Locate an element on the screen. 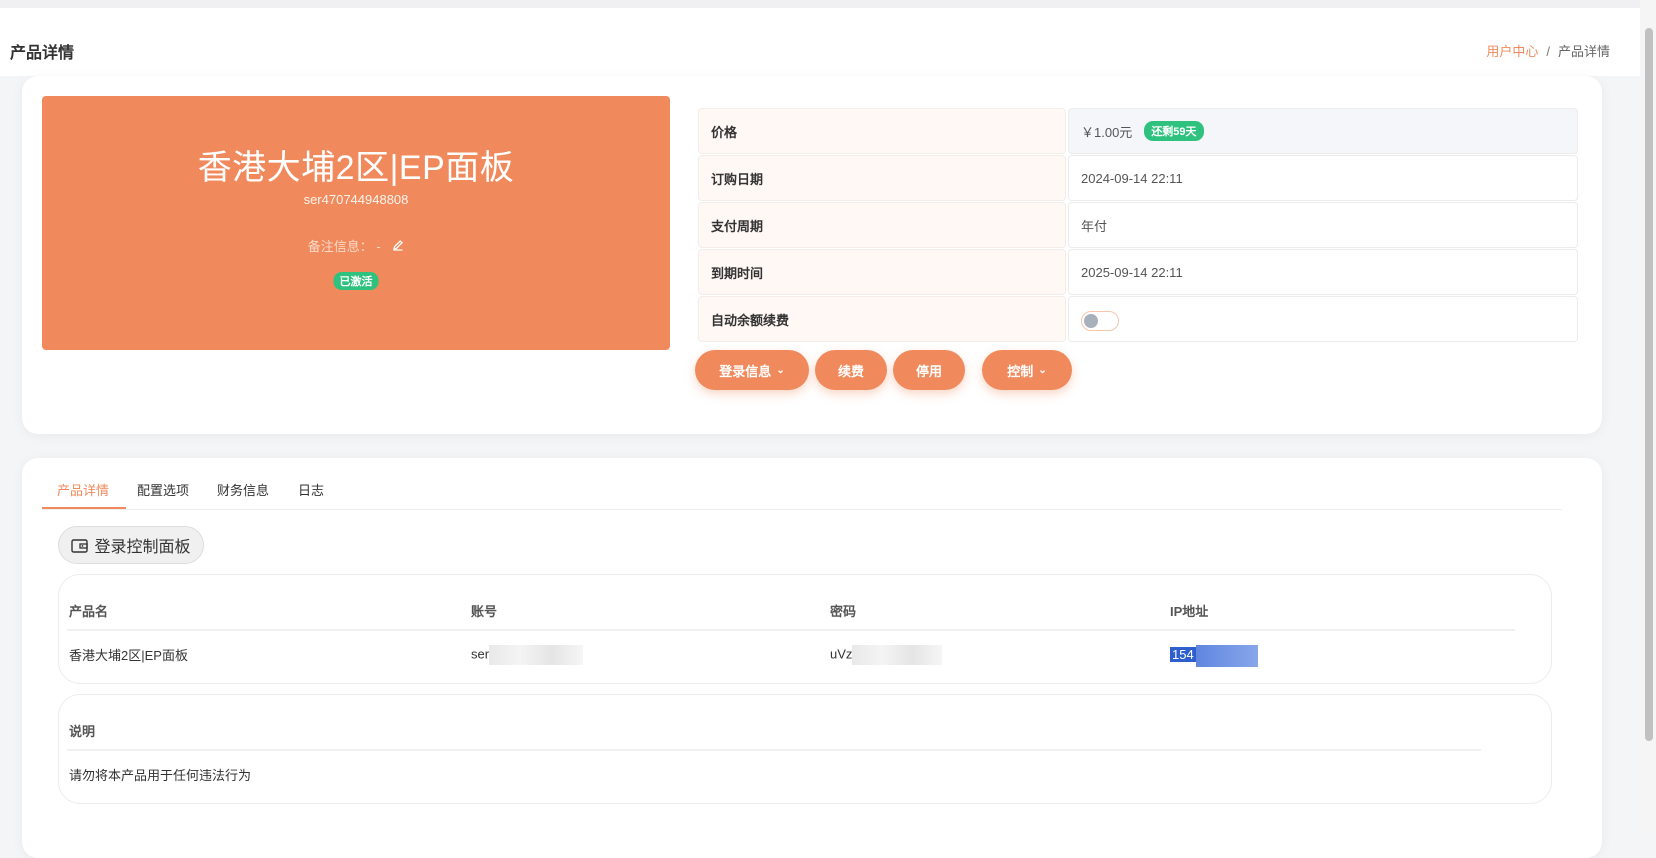 The image size is (1656, 858). scrollbar-track is located at coordinates (1649, 417).